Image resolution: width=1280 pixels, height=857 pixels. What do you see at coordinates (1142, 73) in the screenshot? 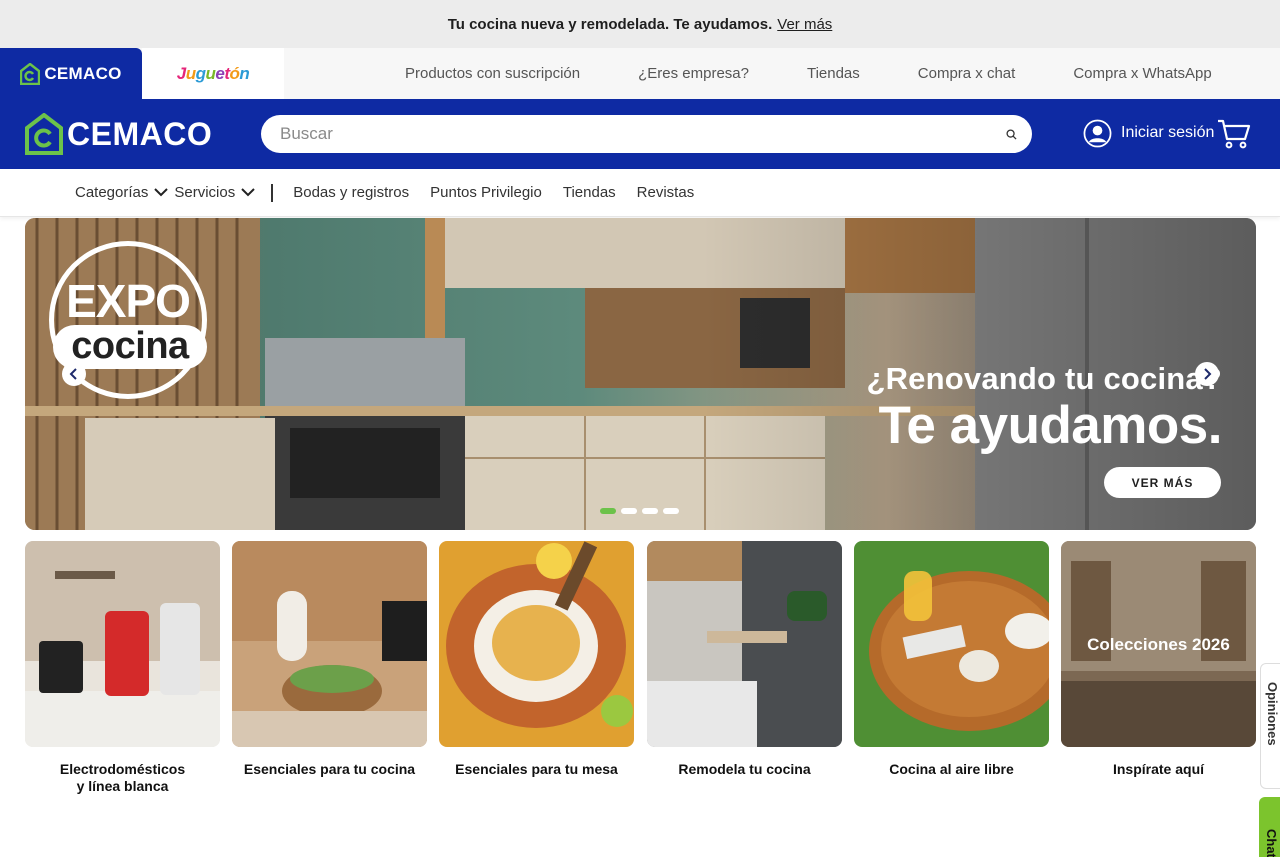
I see `top-link-compra-whatsapp: Compra x WhatsApp` at bounding box center [1142, 73].